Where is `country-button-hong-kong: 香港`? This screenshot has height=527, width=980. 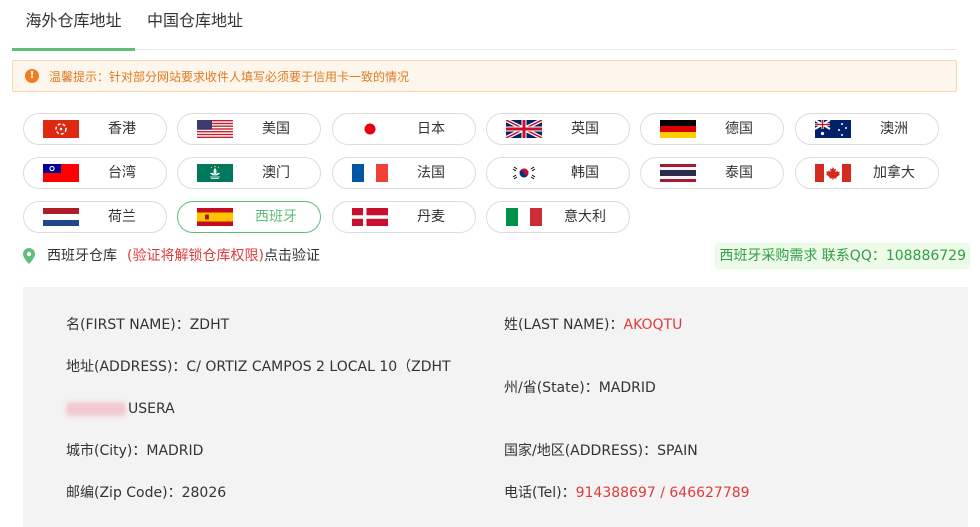
country-button-hong-kong: 香港 is located at coordinates (95, 129).